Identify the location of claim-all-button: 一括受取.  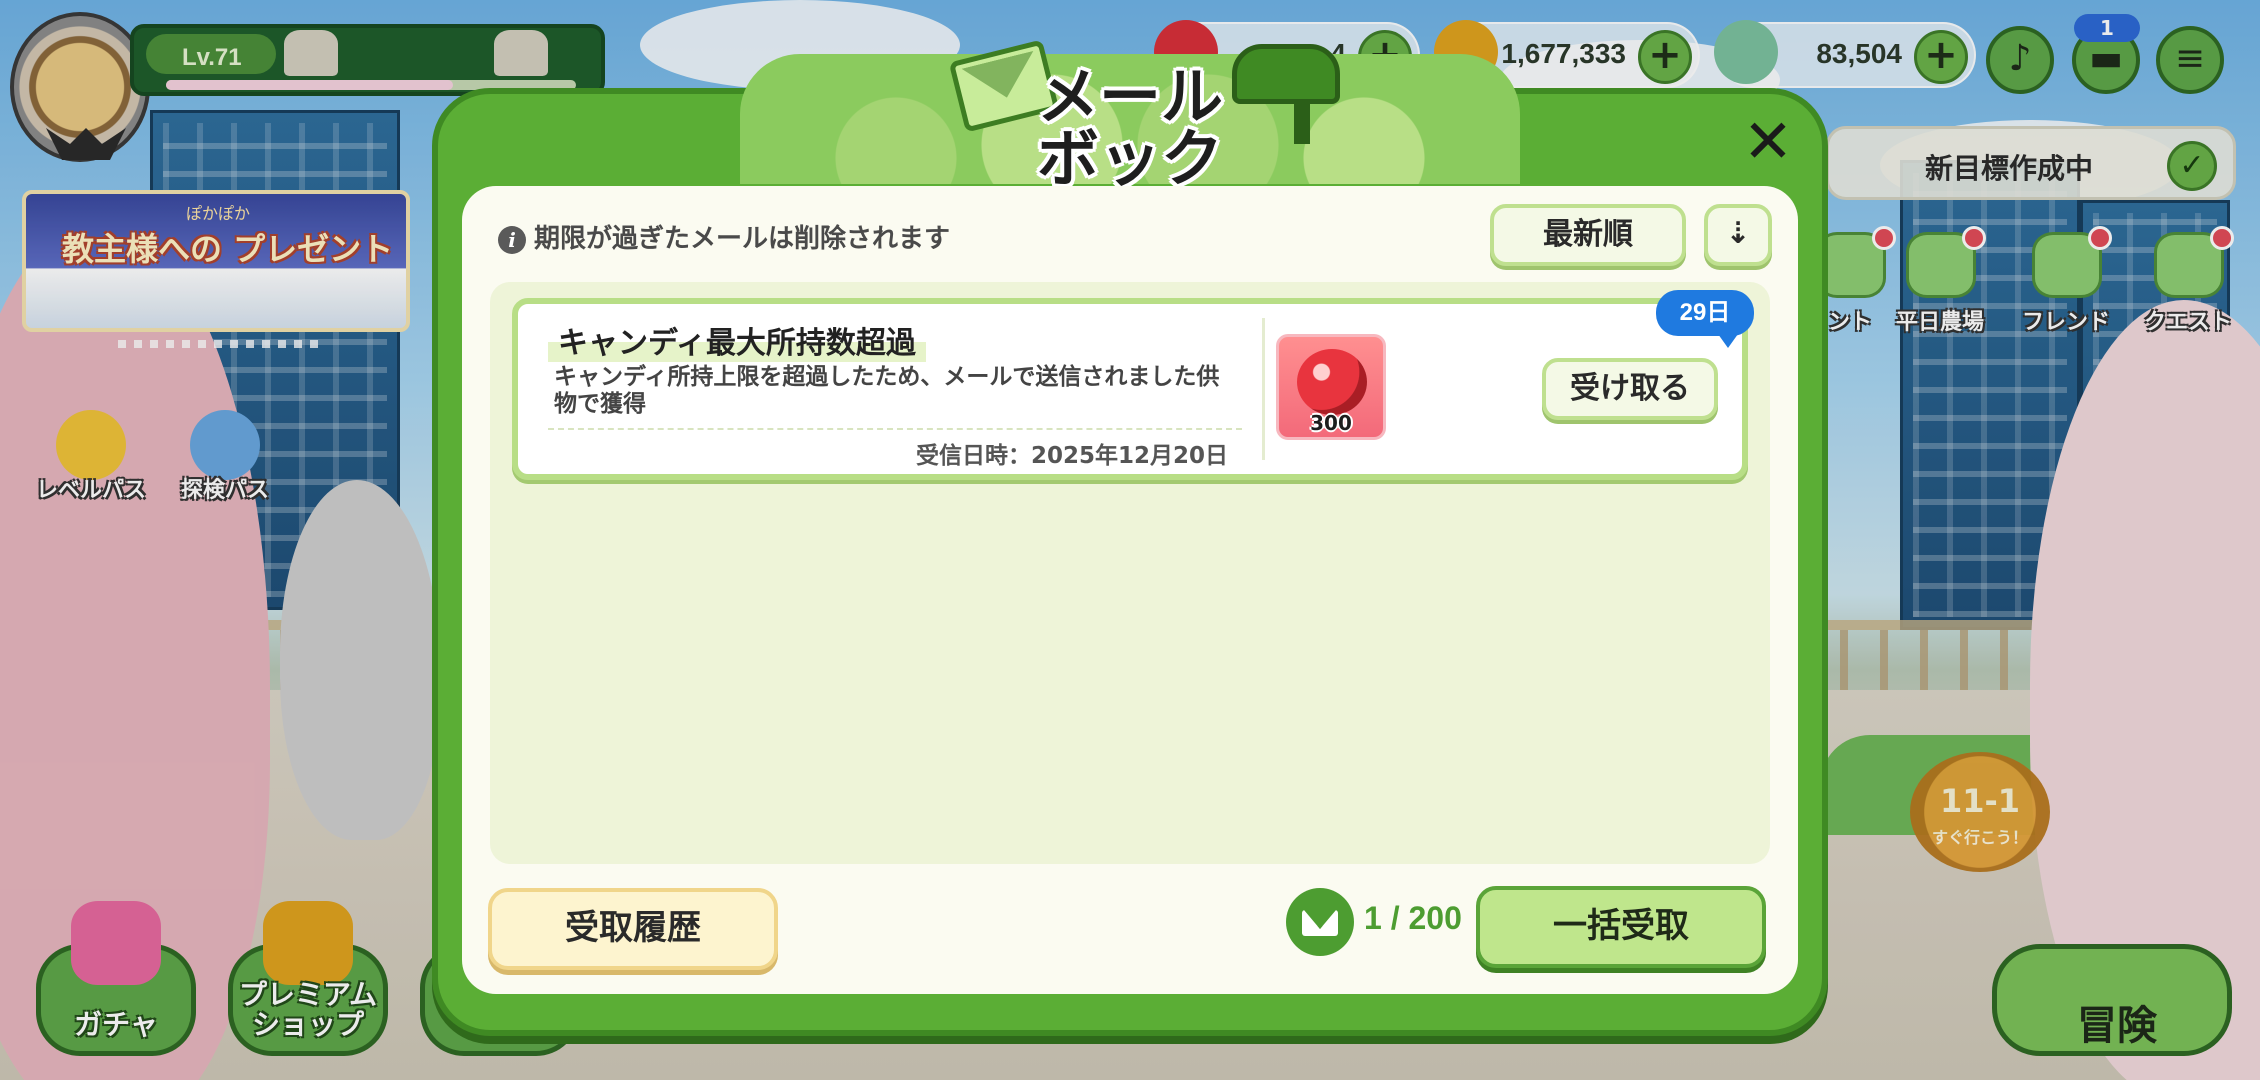
(1621, 927).